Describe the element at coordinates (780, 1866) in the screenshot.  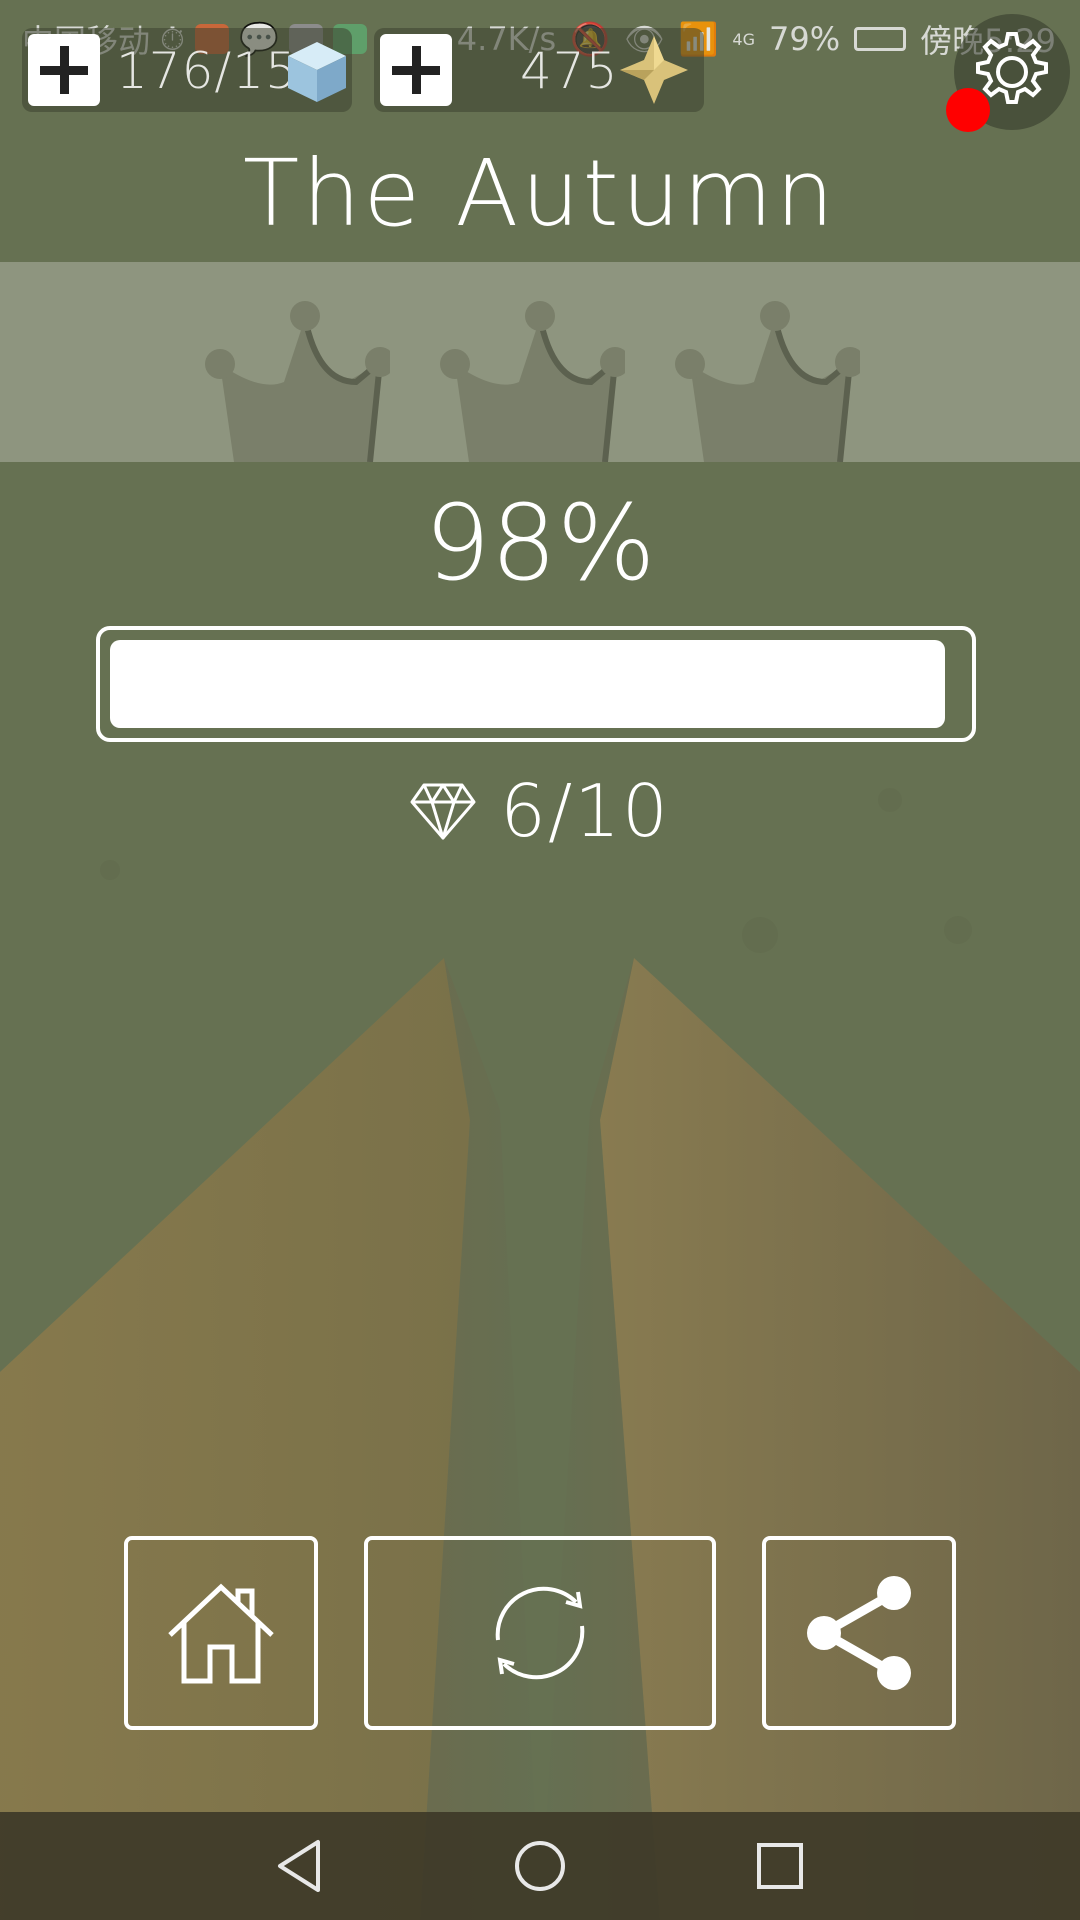
I see `square-recents-icon` at that location.